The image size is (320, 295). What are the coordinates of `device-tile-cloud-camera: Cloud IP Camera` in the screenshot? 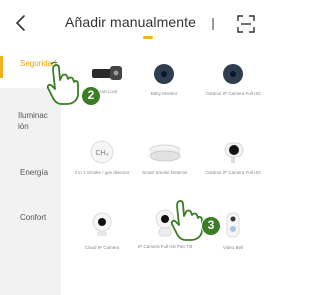 It's located at (102, 231).